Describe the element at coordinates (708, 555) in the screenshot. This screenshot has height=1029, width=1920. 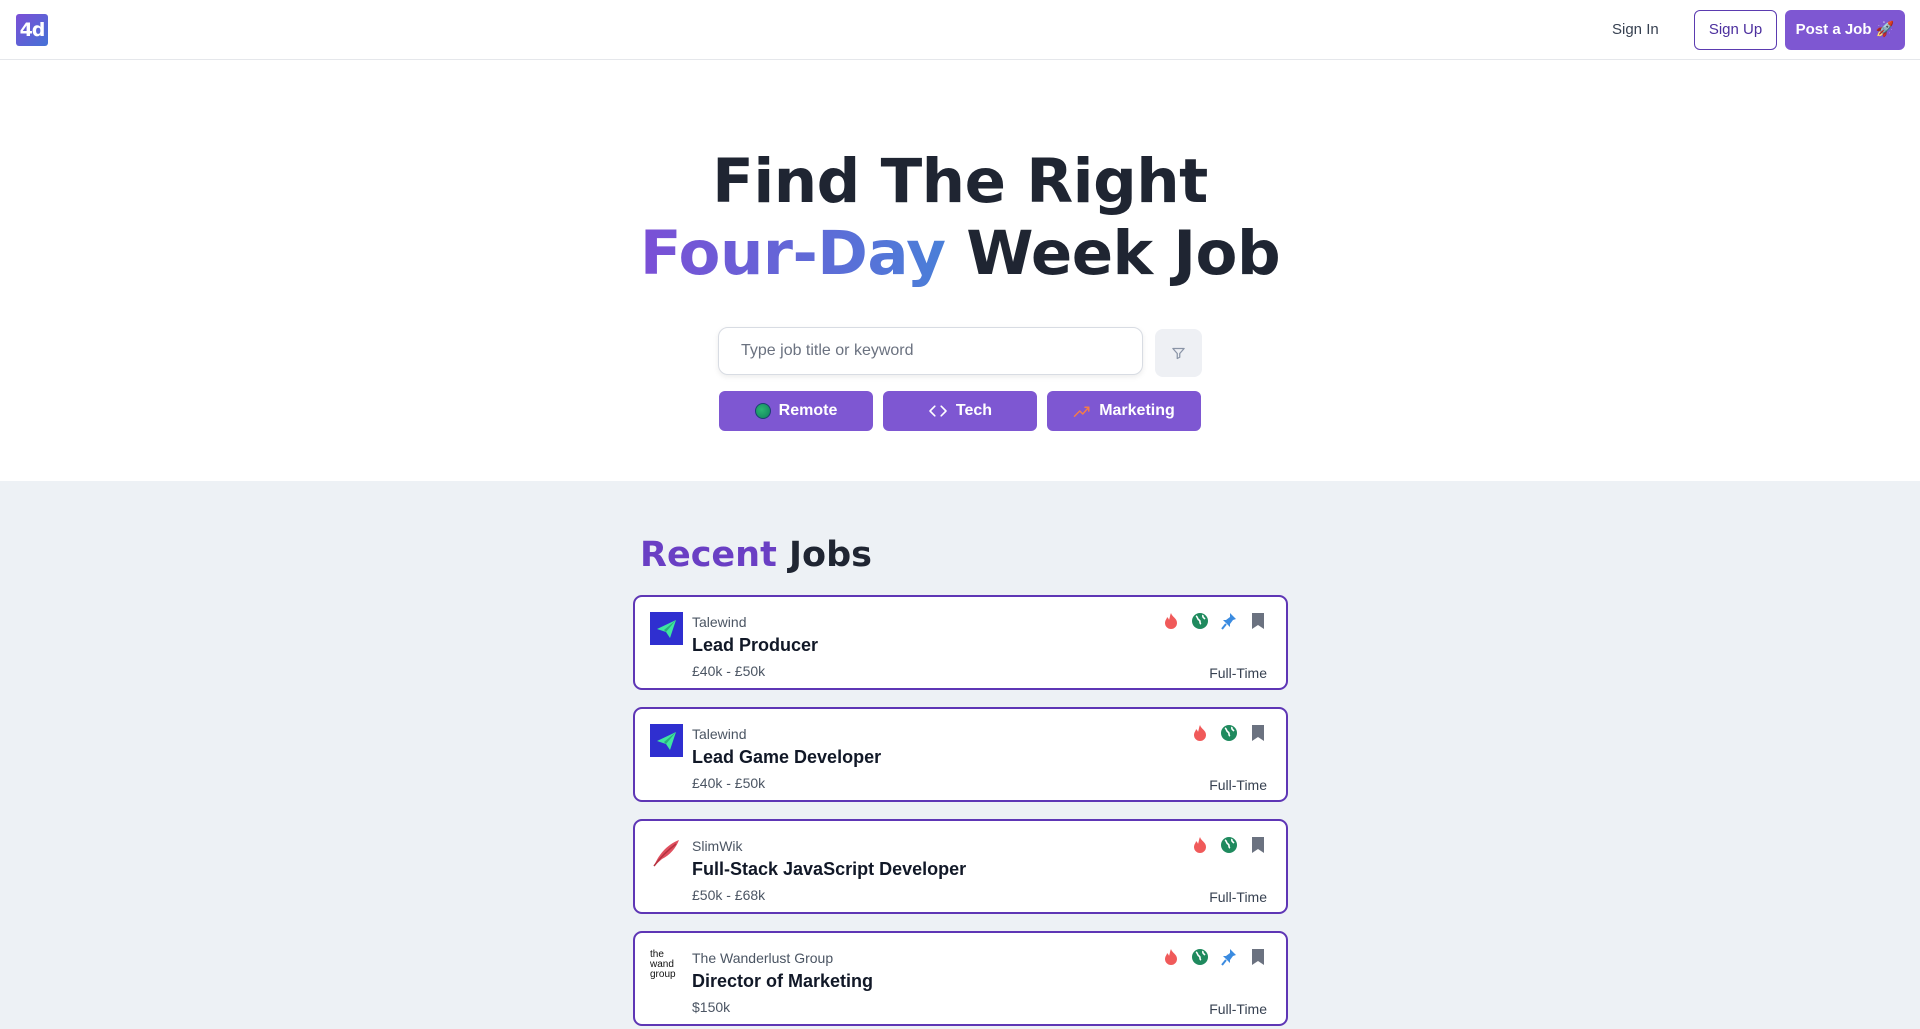
I see `jobs-heading-accent: Recent` at that location.